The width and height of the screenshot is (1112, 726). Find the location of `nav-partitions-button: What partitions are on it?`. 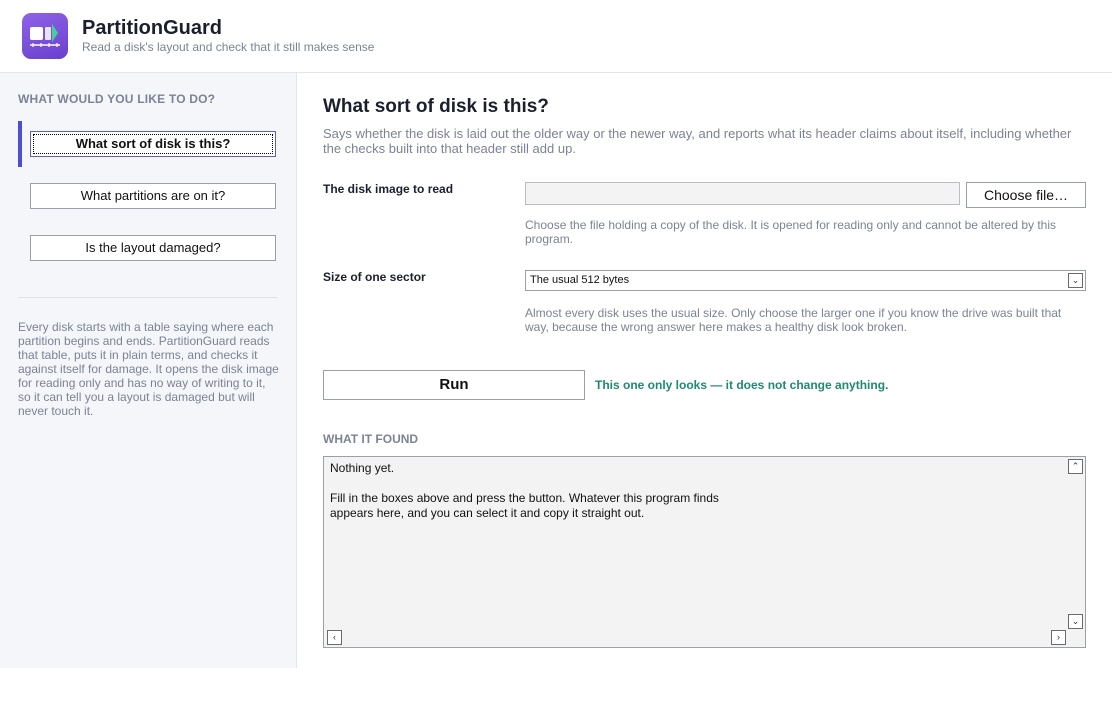

nav-partitions-button: What partitions are on it? is located at coordinates (153, 196).